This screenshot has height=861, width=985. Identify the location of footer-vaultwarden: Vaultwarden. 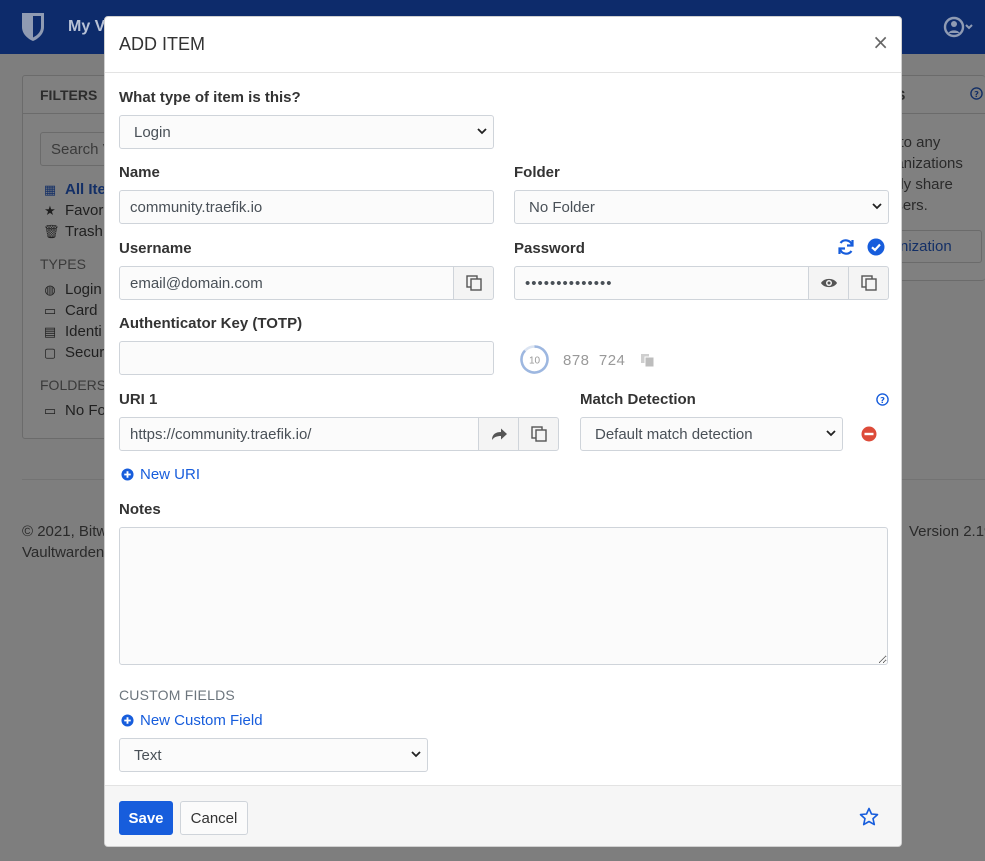
(63, 552).